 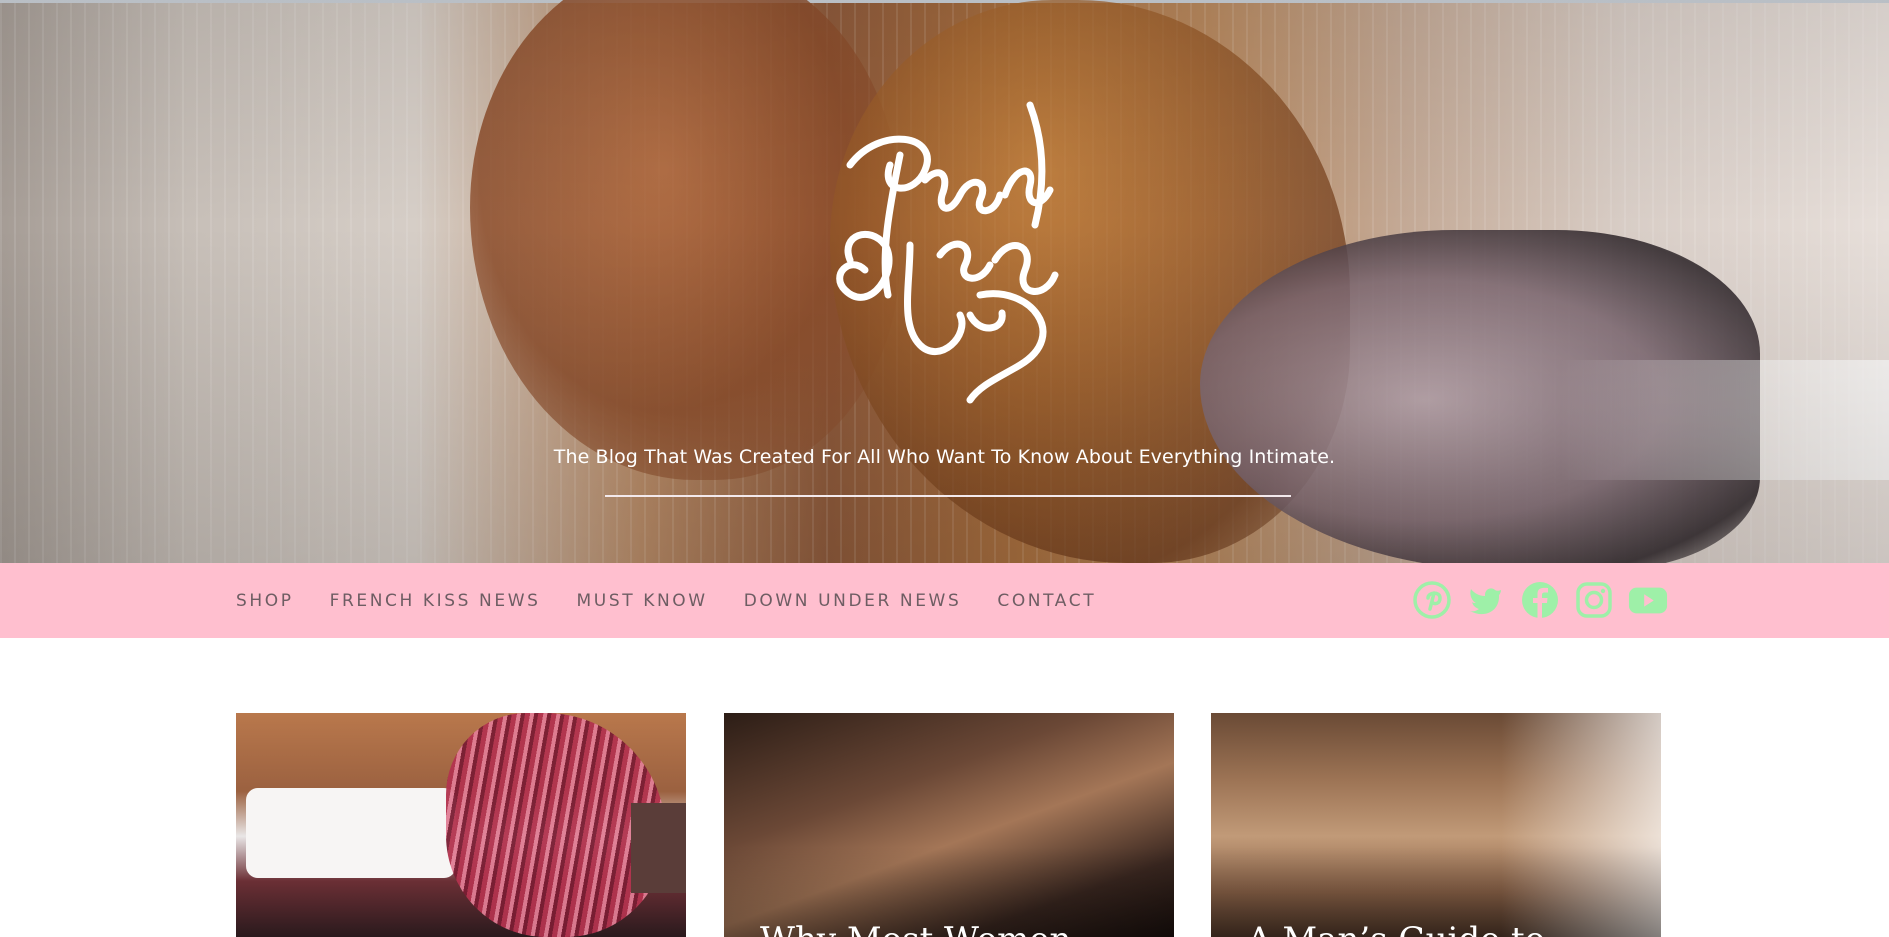 What do you see at coordinates (949, 825) in the screenshot?
I see `post-card-2: Why Most Women` at bounding box center [949, 825].